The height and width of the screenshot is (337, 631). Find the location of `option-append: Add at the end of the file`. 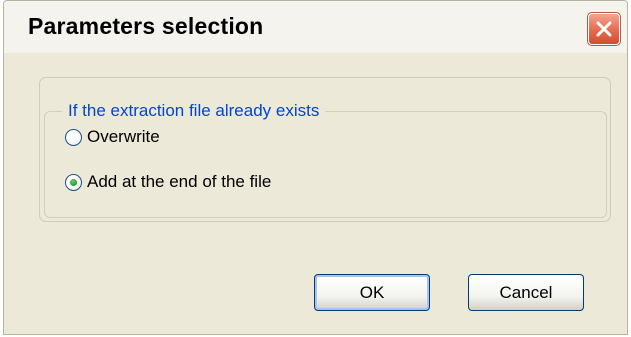

option-append: Add at the end of the file is located at coordinates (168, 182).